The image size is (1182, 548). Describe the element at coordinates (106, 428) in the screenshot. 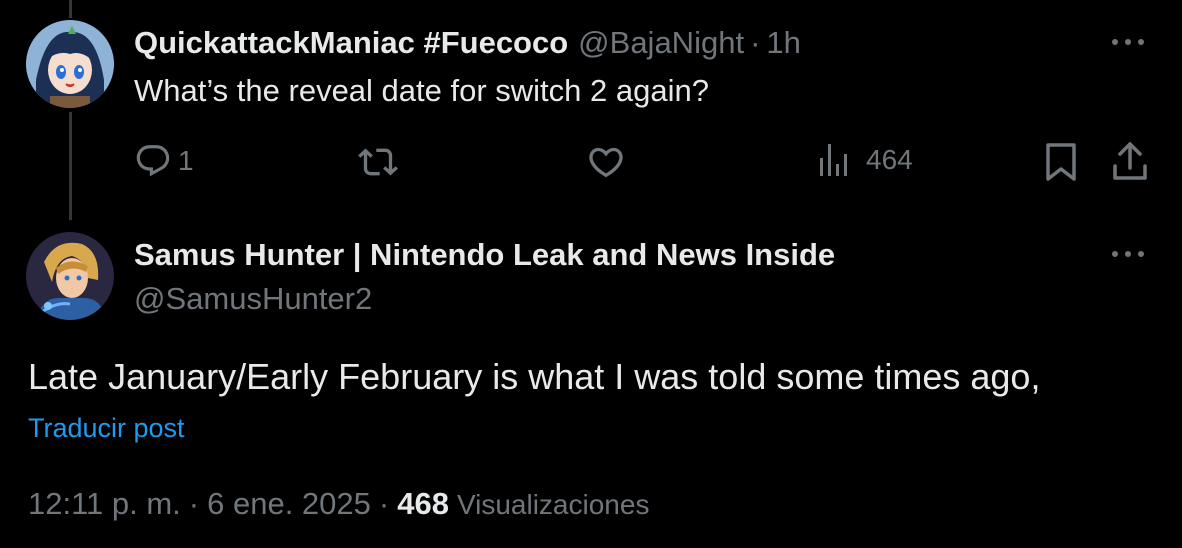

I see `translate-post-link: Traducir post` at that location.